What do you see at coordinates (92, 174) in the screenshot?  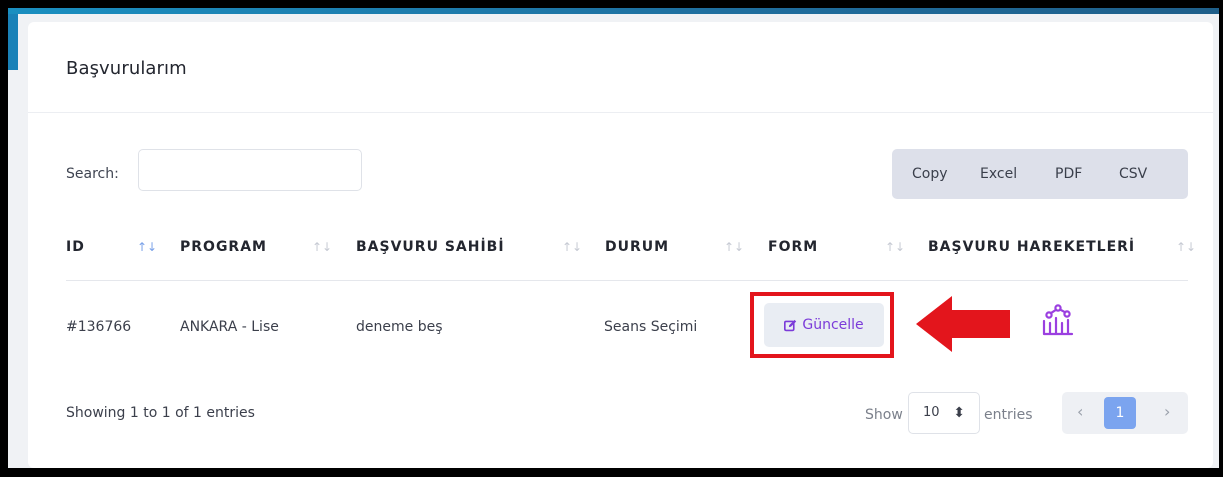 I see `search-label: Search:` at bounding box center [92, 174].